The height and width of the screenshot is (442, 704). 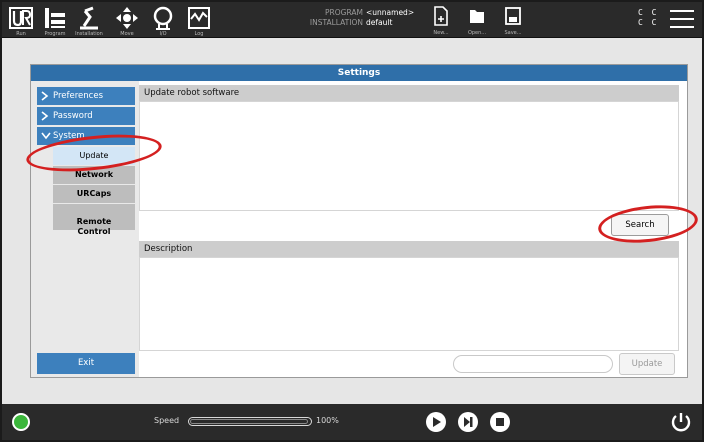 I want to click on play-icon, so click(x=437, y=422).